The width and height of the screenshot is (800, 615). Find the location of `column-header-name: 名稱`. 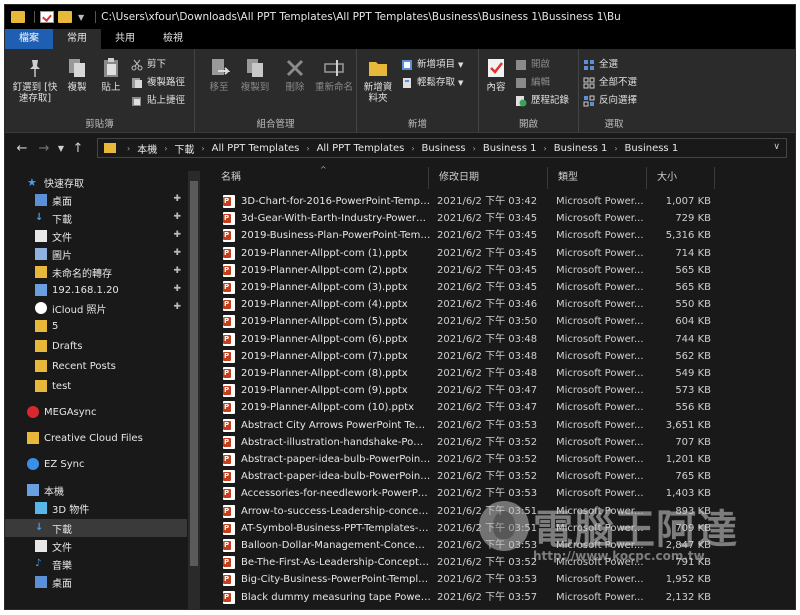

column-header-name: 名稱 is located at coordinates (320, 178).